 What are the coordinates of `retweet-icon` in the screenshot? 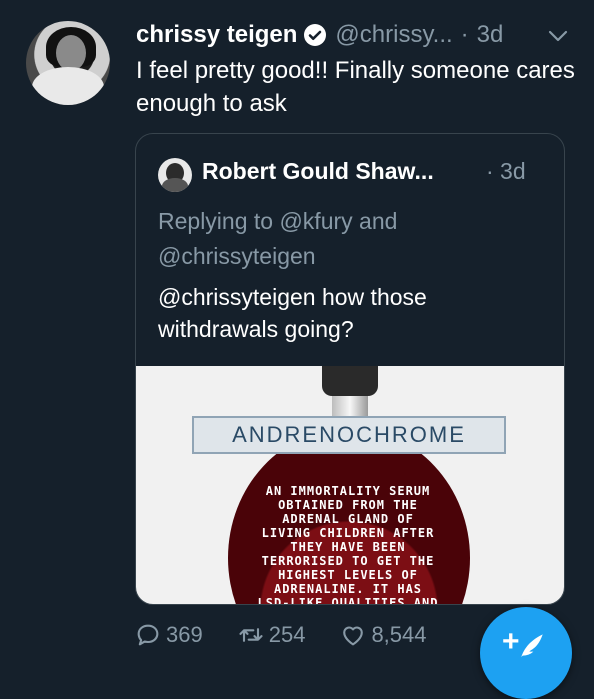 It's located at (251, 635).